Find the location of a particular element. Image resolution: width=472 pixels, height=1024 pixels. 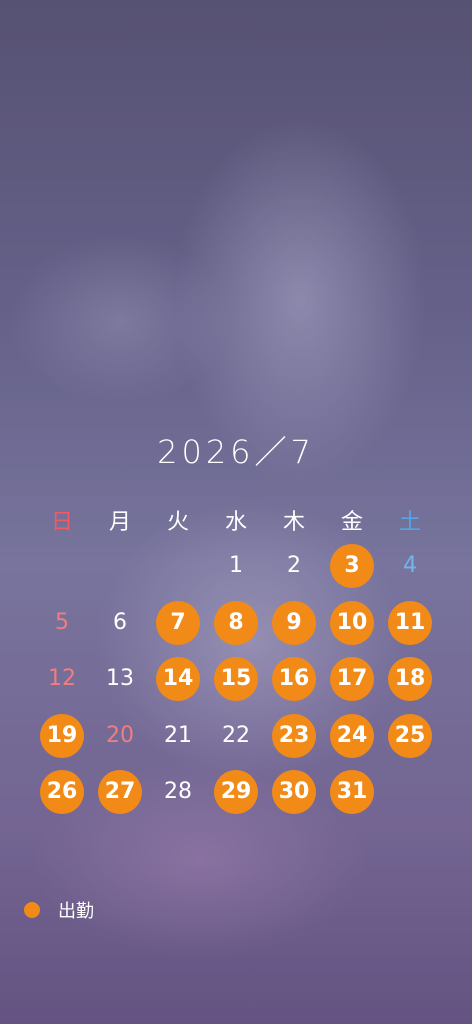

date-cell: 13 is located at coordinates (120, 679).